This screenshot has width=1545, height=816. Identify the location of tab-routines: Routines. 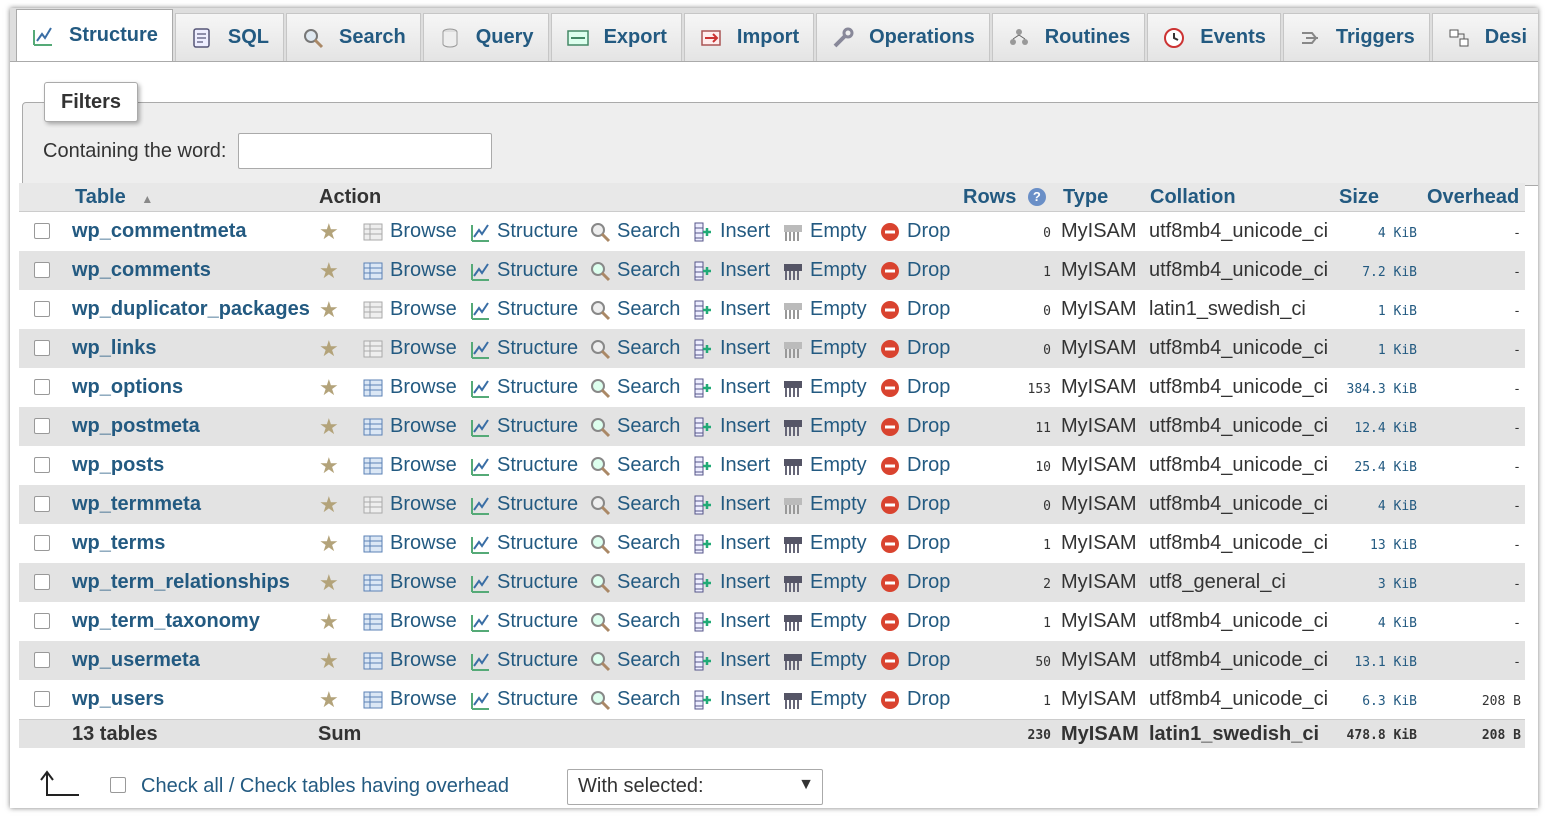
(1068, 37).